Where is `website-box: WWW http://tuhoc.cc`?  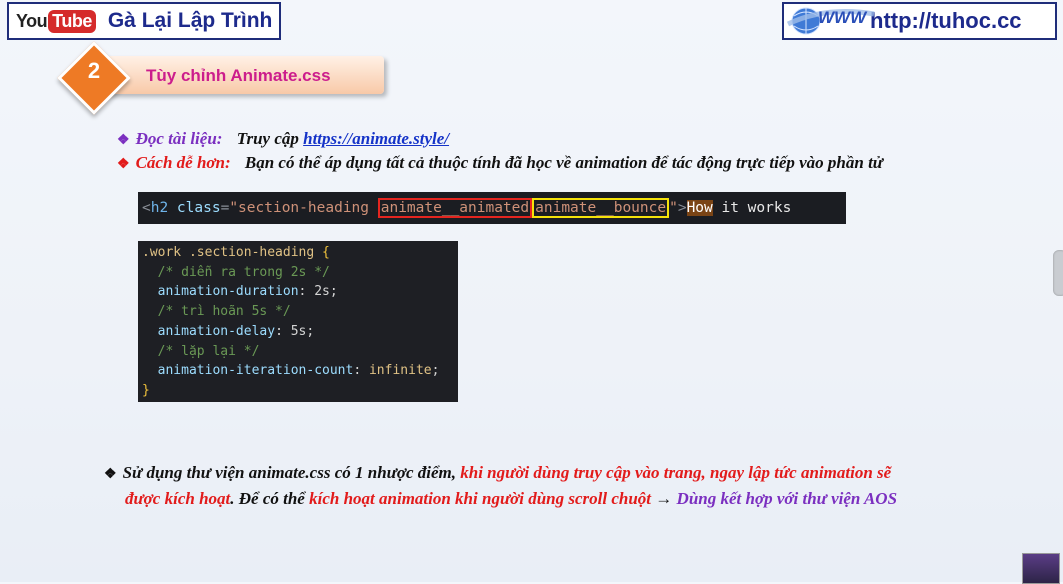 website-box: WWW http://tuhoc.cc is located at coordinates (919, 21).